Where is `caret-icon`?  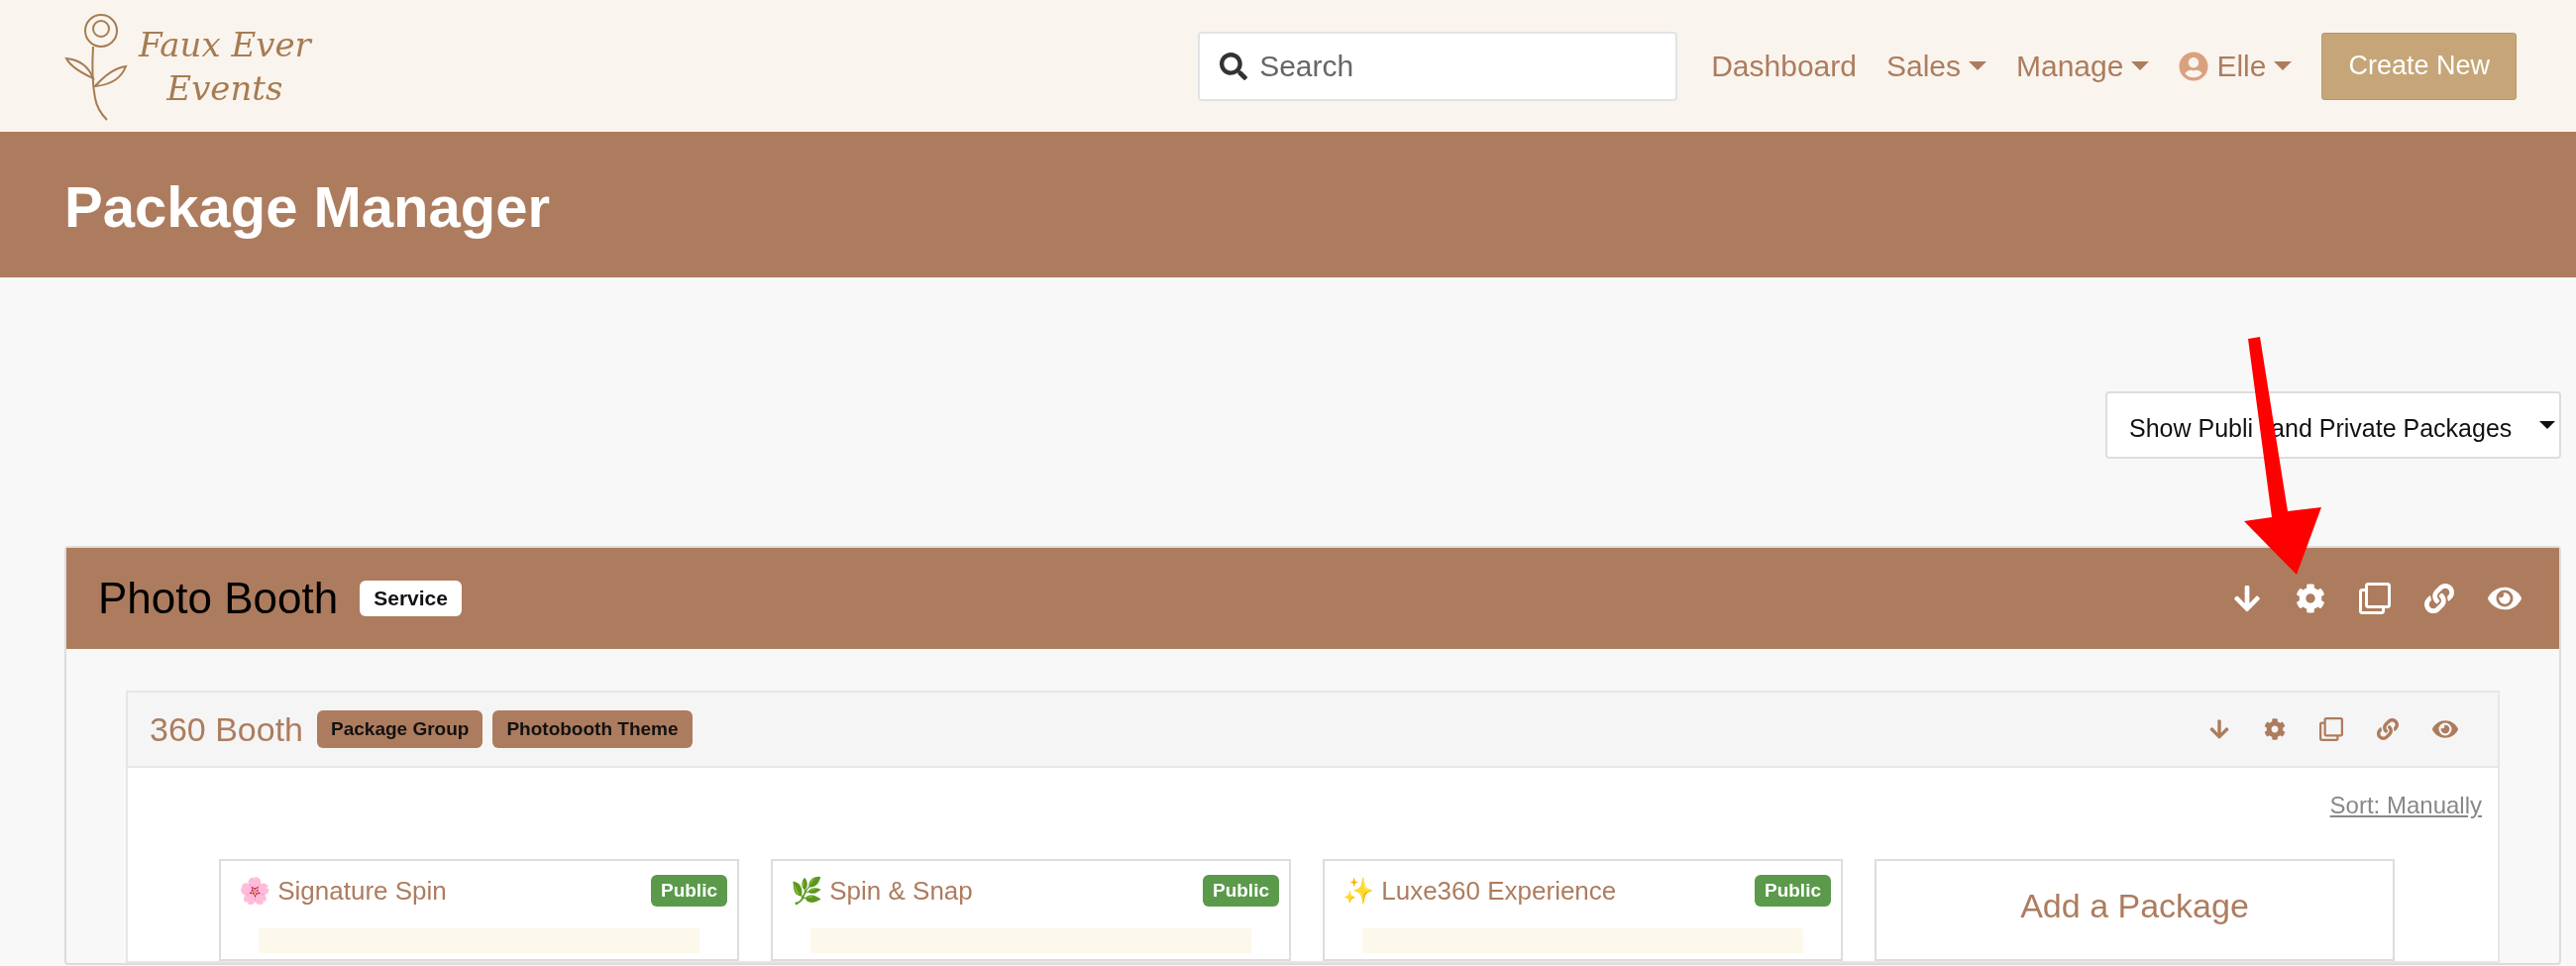 caret-icon is located at coordinates (2547, 425).